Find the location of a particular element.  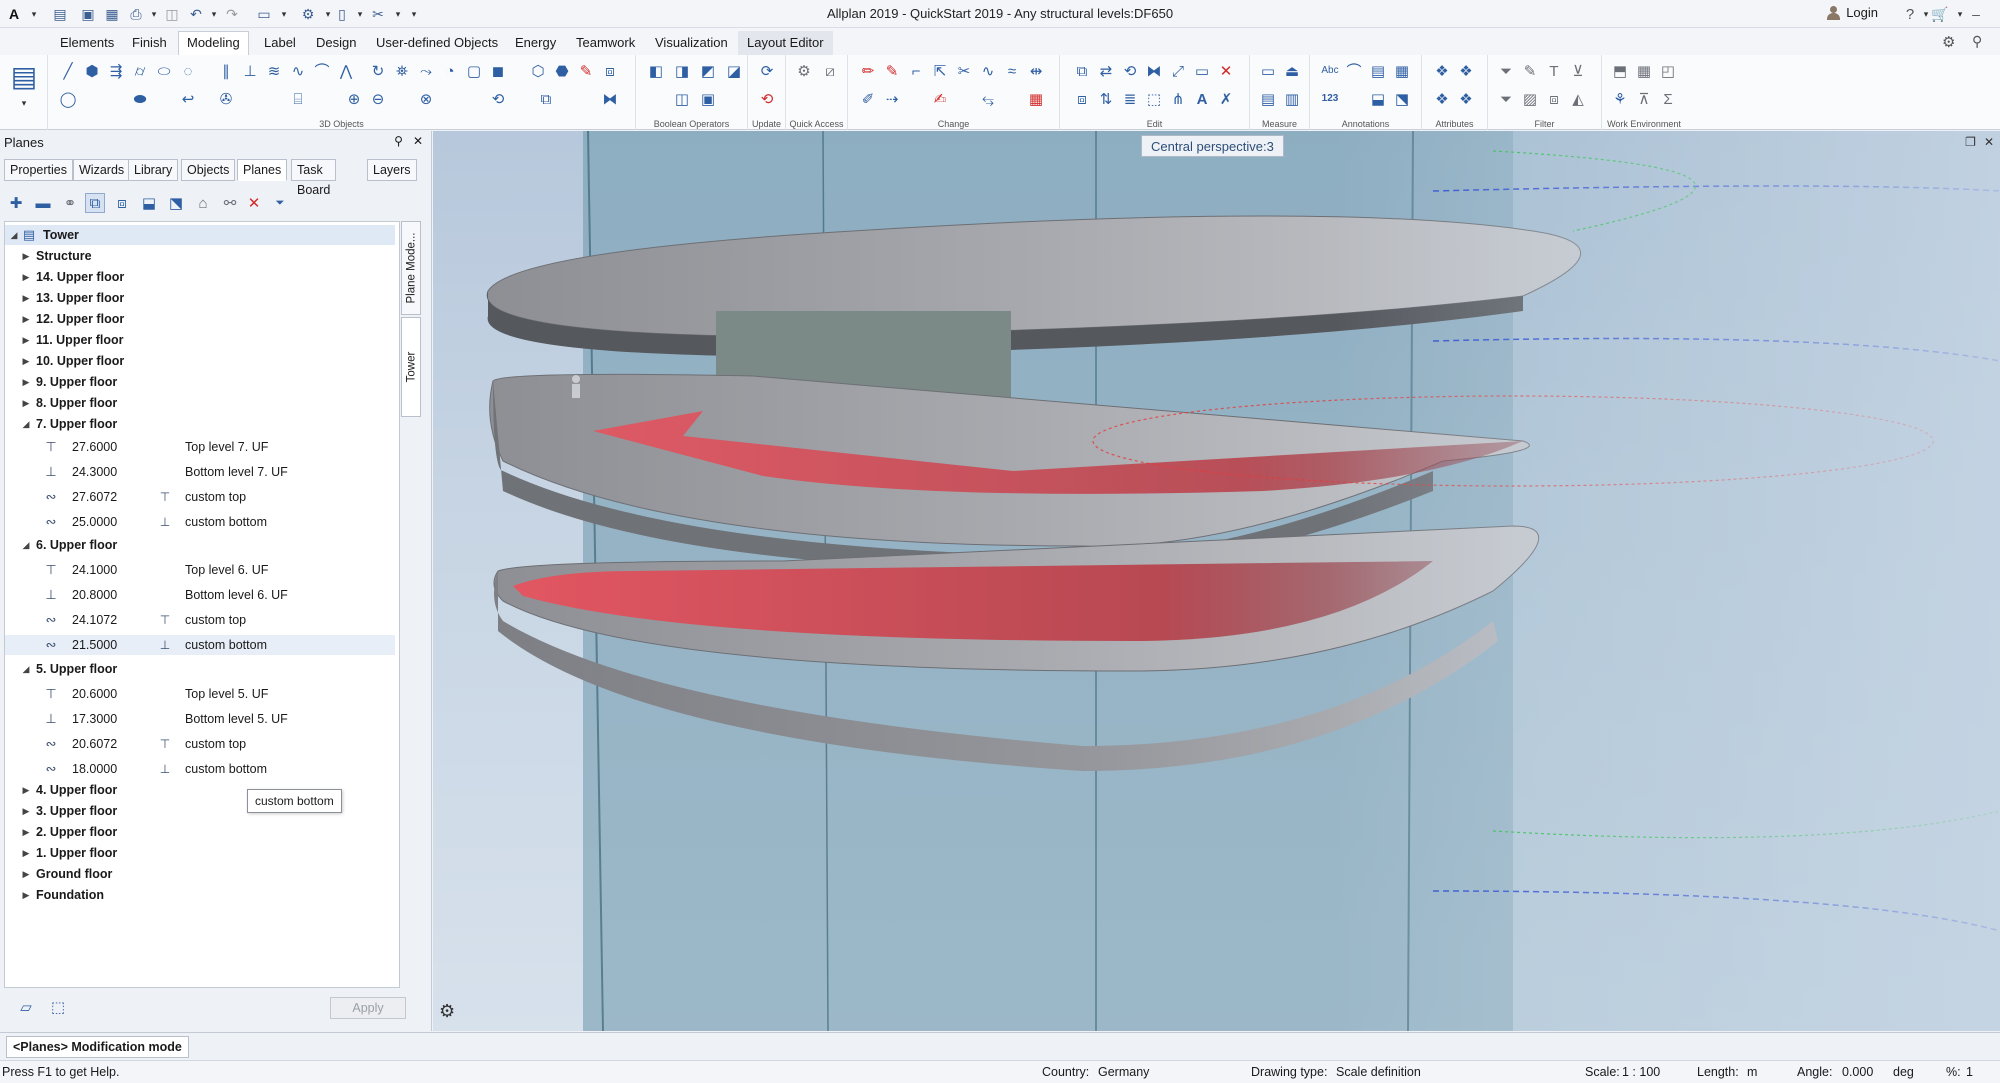

separate-icon: ⬣ is located at coordinates (562, 71).